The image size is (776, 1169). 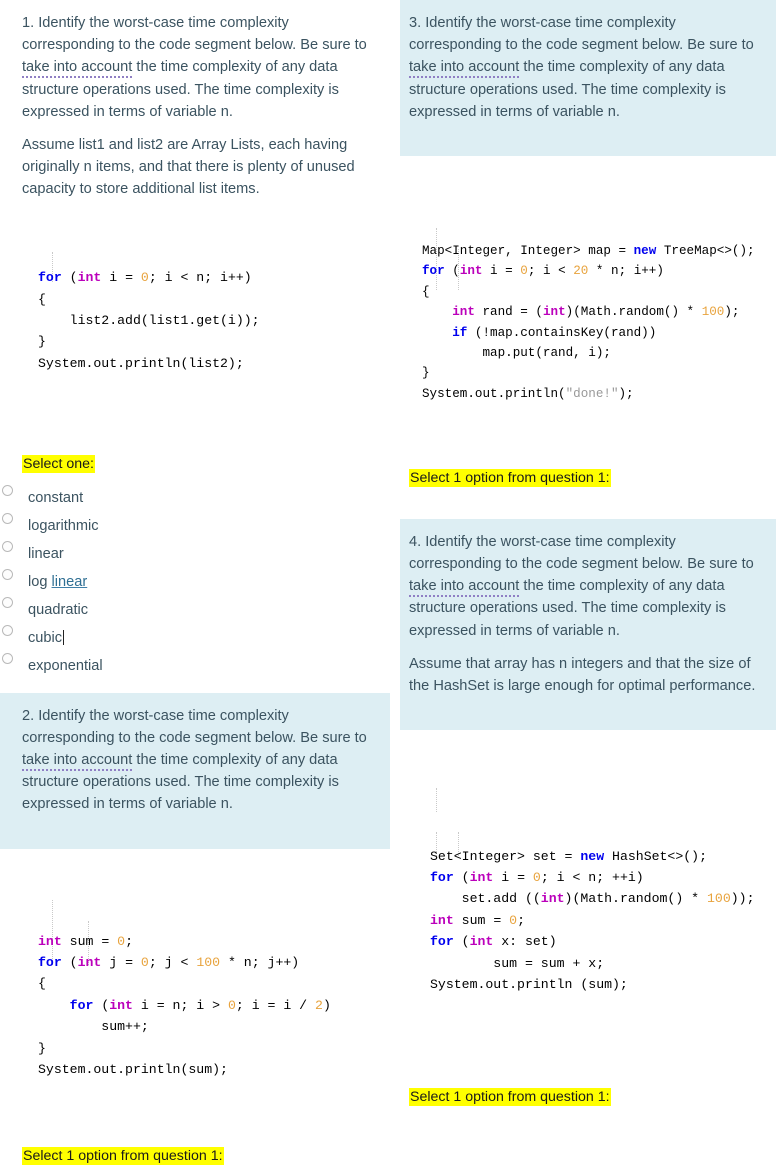 What do you see at coordinates (592, 899) in the screenshot?
I see `code-line: set.add ((int)(Math.random() * 100));` at bounding box center [592, 899].